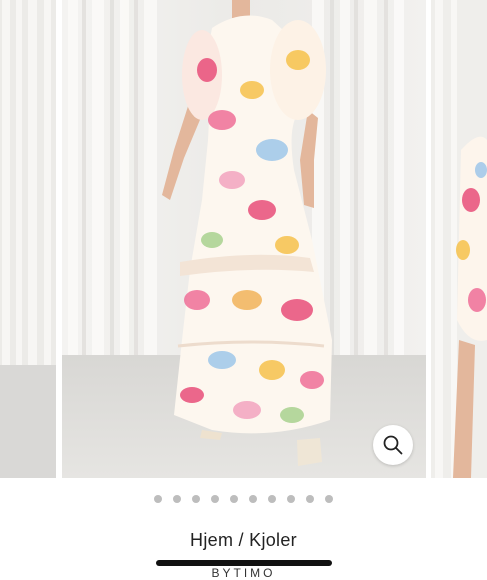  I want to click on zoom-button, so click(393, 445).